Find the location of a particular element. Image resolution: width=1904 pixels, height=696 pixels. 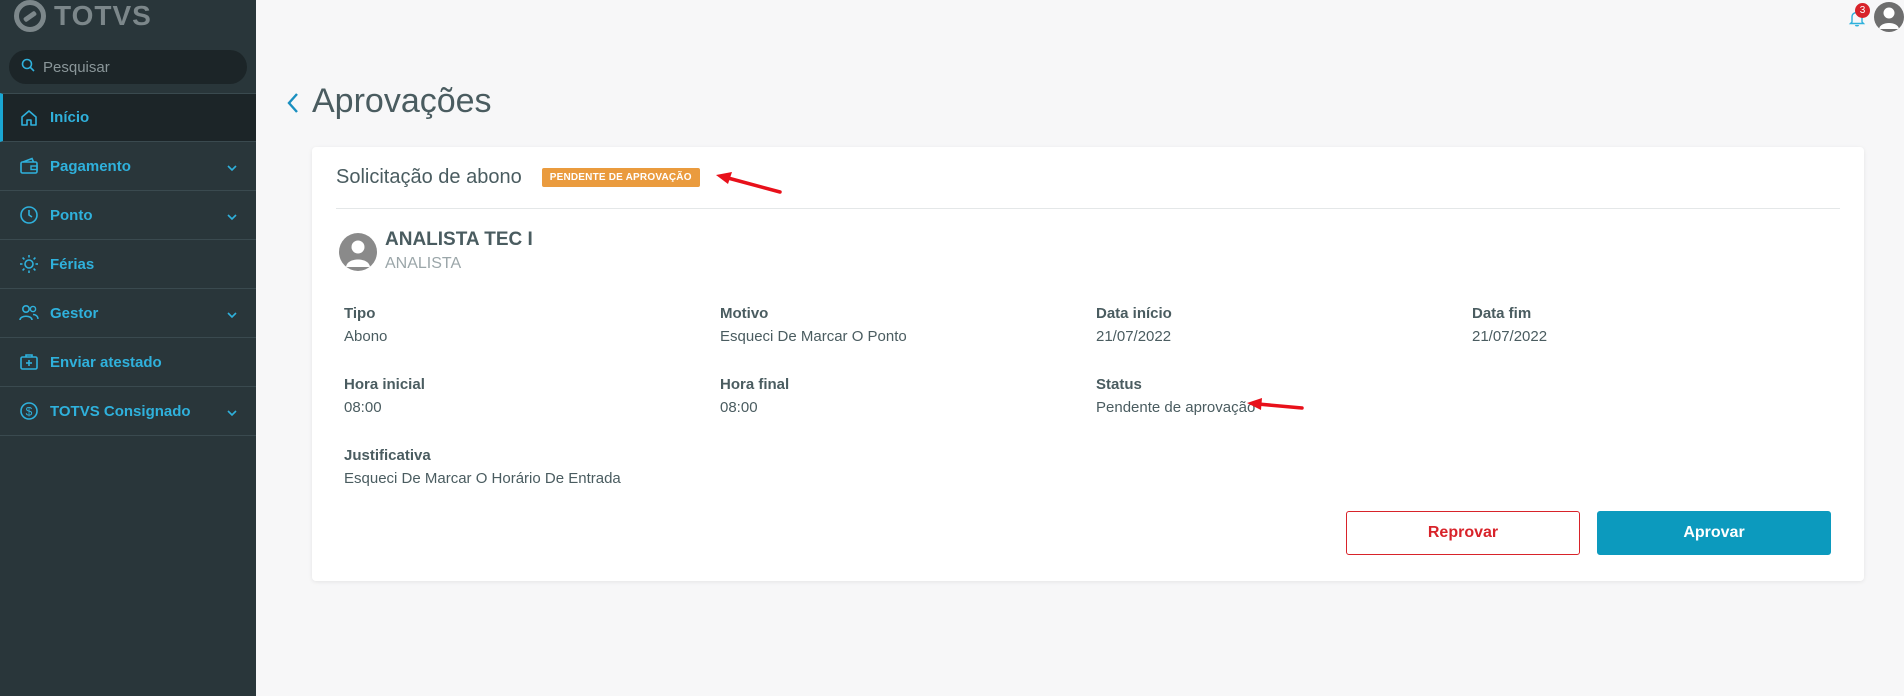

chevron-left-icon is located at coordinates (292, 103).